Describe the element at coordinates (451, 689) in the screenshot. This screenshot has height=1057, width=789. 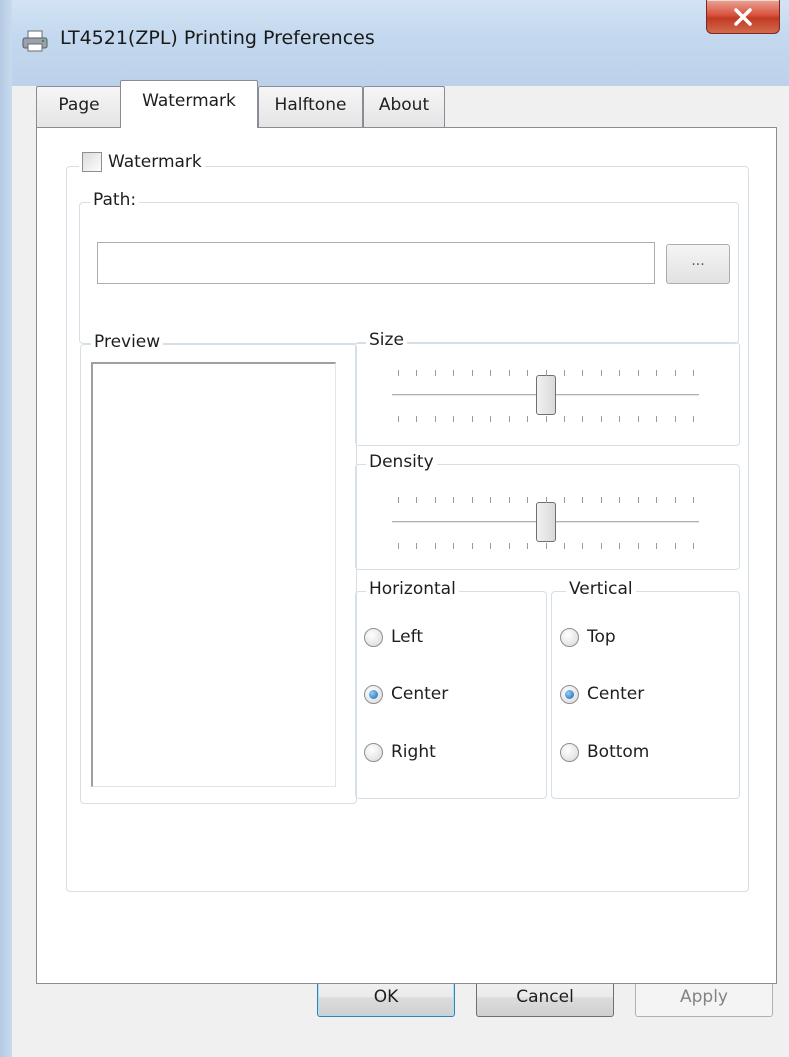
I see `horizontal-group: Horizontal Left Center Right` at that location.